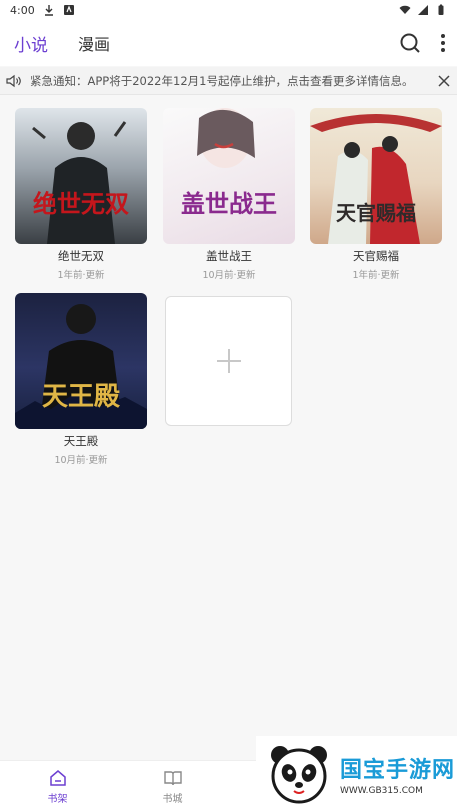 This screenshot has height=812, width=457. Describe the element at coordinates (81, 176) in the screenshot. I see `book-cover: 绝世无双` at that location.